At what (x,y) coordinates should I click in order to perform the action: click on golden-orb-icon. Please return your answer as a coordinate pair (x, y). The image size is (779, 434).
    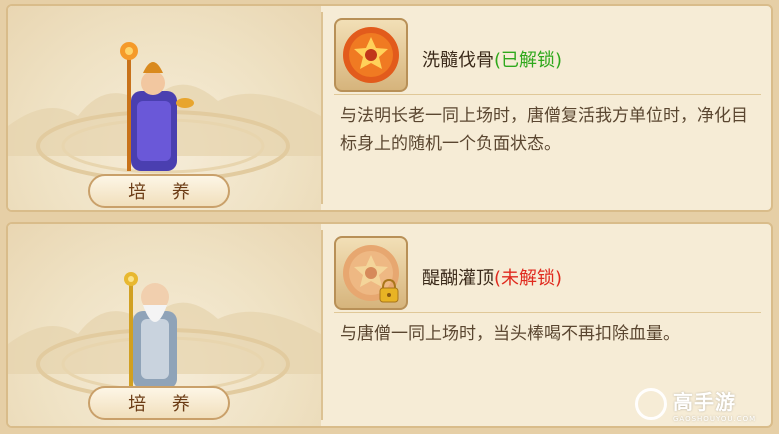
    Looking at the image, I should click on (371, 55).